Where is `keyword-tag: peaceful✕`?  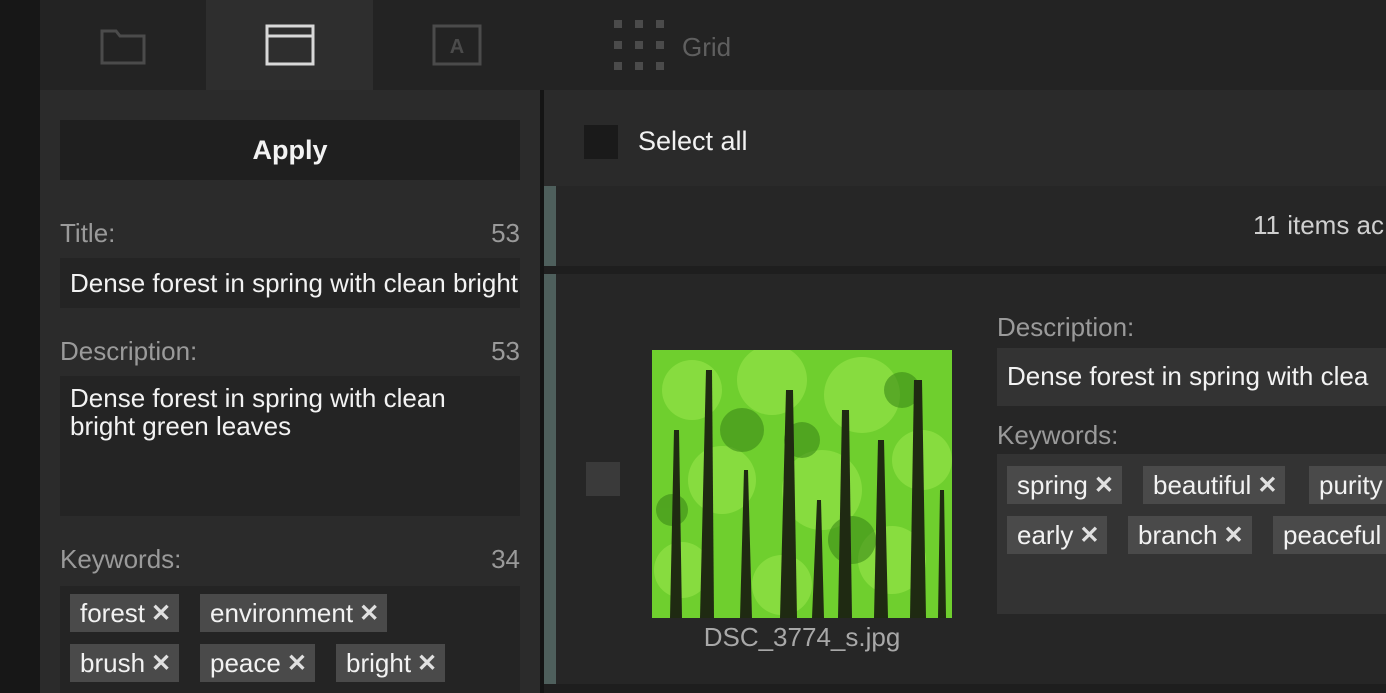 keyword-tag: peaceful✕ is located at coordinates (1329, 535).